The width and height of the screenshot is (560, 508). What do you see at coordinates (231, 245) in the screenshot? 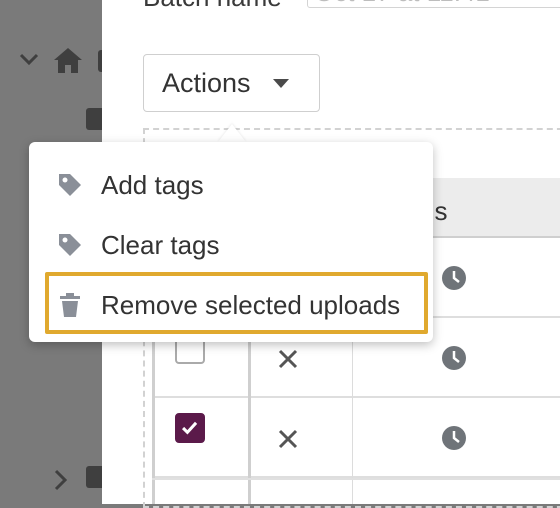
I see `menu-item-clear-tags: Clear tags` at bounding box center [231, 245].